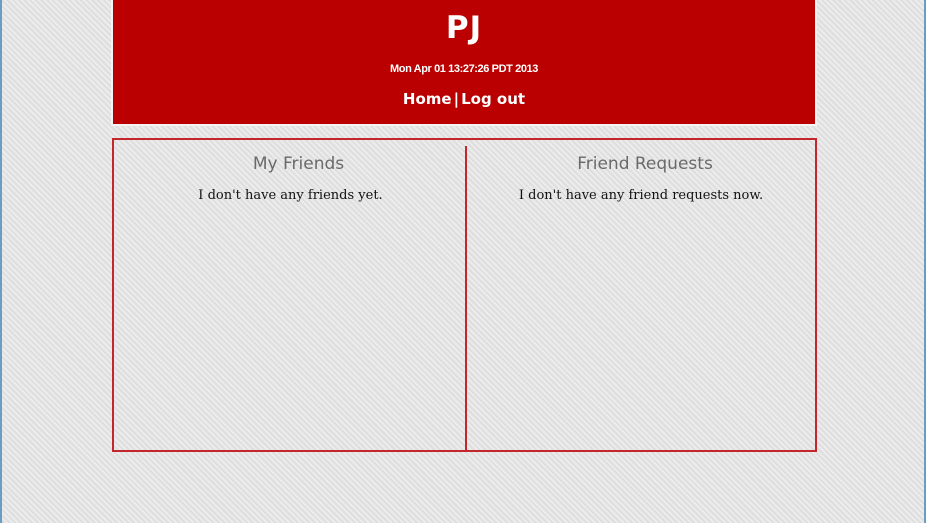  Describe the element at coordinates (298, 164) in the screenshot. I see `my-friends-heading: My Friends` at that location.